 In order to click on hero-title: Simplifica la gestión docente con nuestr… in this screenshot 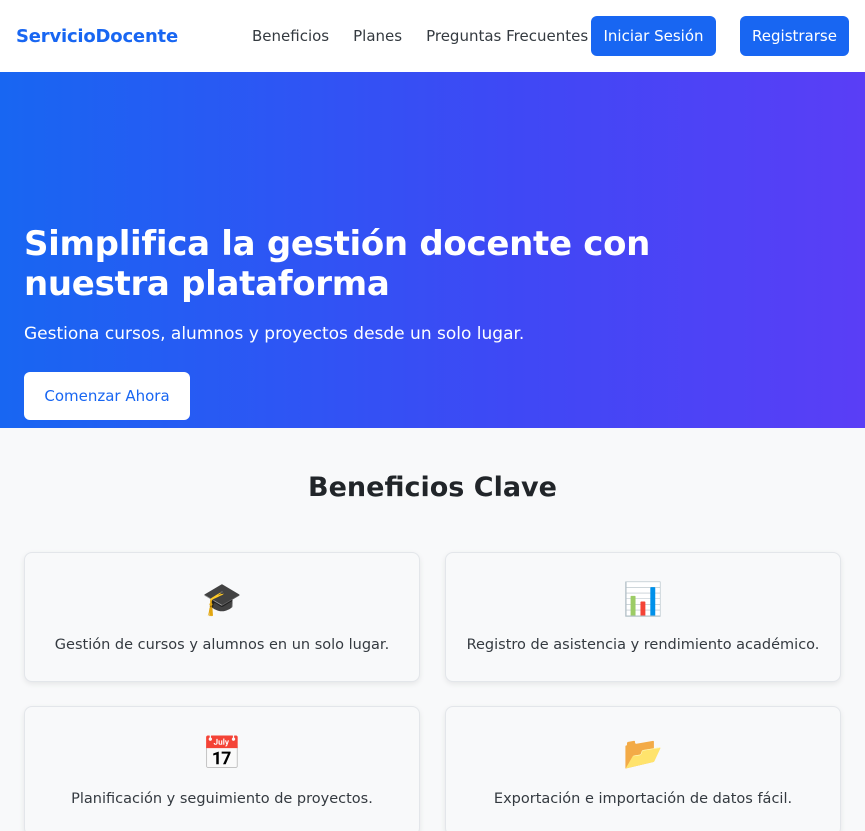, I will do `click(337, 264)`.